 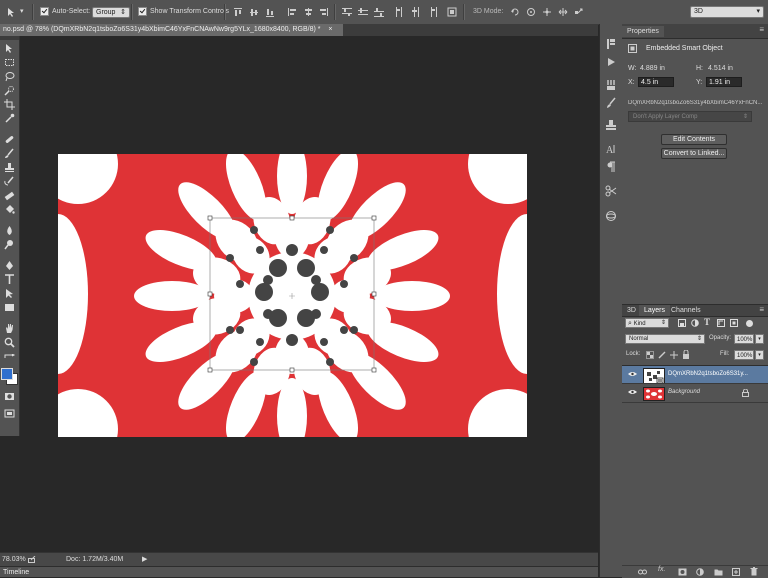 I want to click on path-selection-tool-icon, so click(x=9, y=293).